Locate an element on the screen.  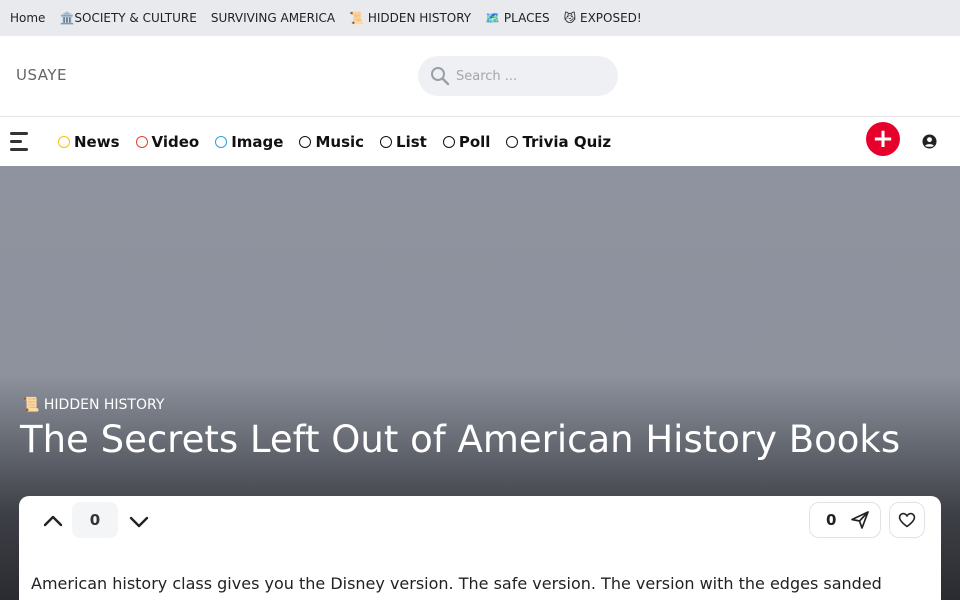
poll-dot-icon is located at coordinates (448, 141).